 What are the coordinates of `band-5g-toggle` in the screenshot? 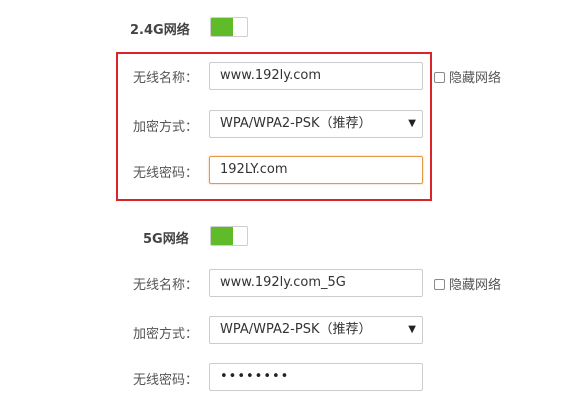 It's located at (229, 236).